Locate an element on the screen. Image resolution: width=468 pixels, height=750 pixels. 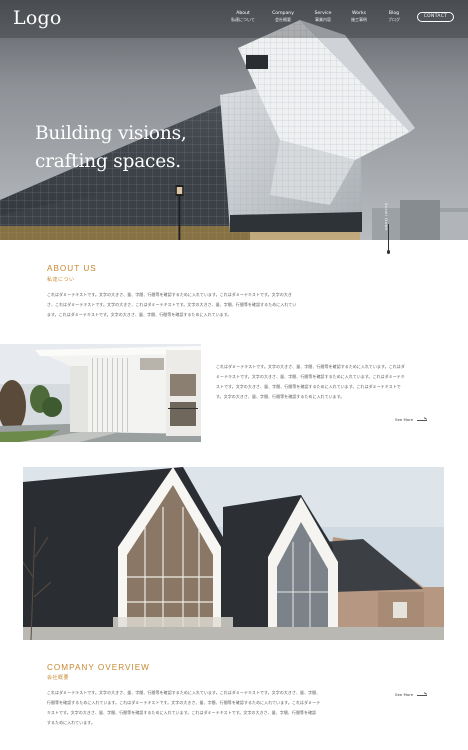
nav-item-works: Works 施工事例 is located at coordinates (359, 16).